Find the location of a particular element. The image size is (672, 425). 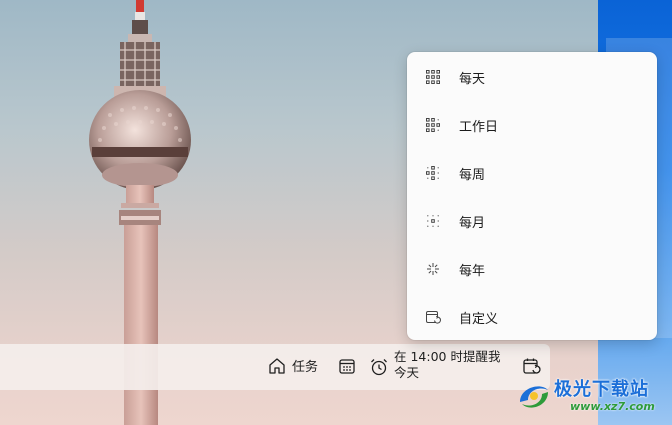

menu-item-label: 自定义 is located at coordinates (479, 319).